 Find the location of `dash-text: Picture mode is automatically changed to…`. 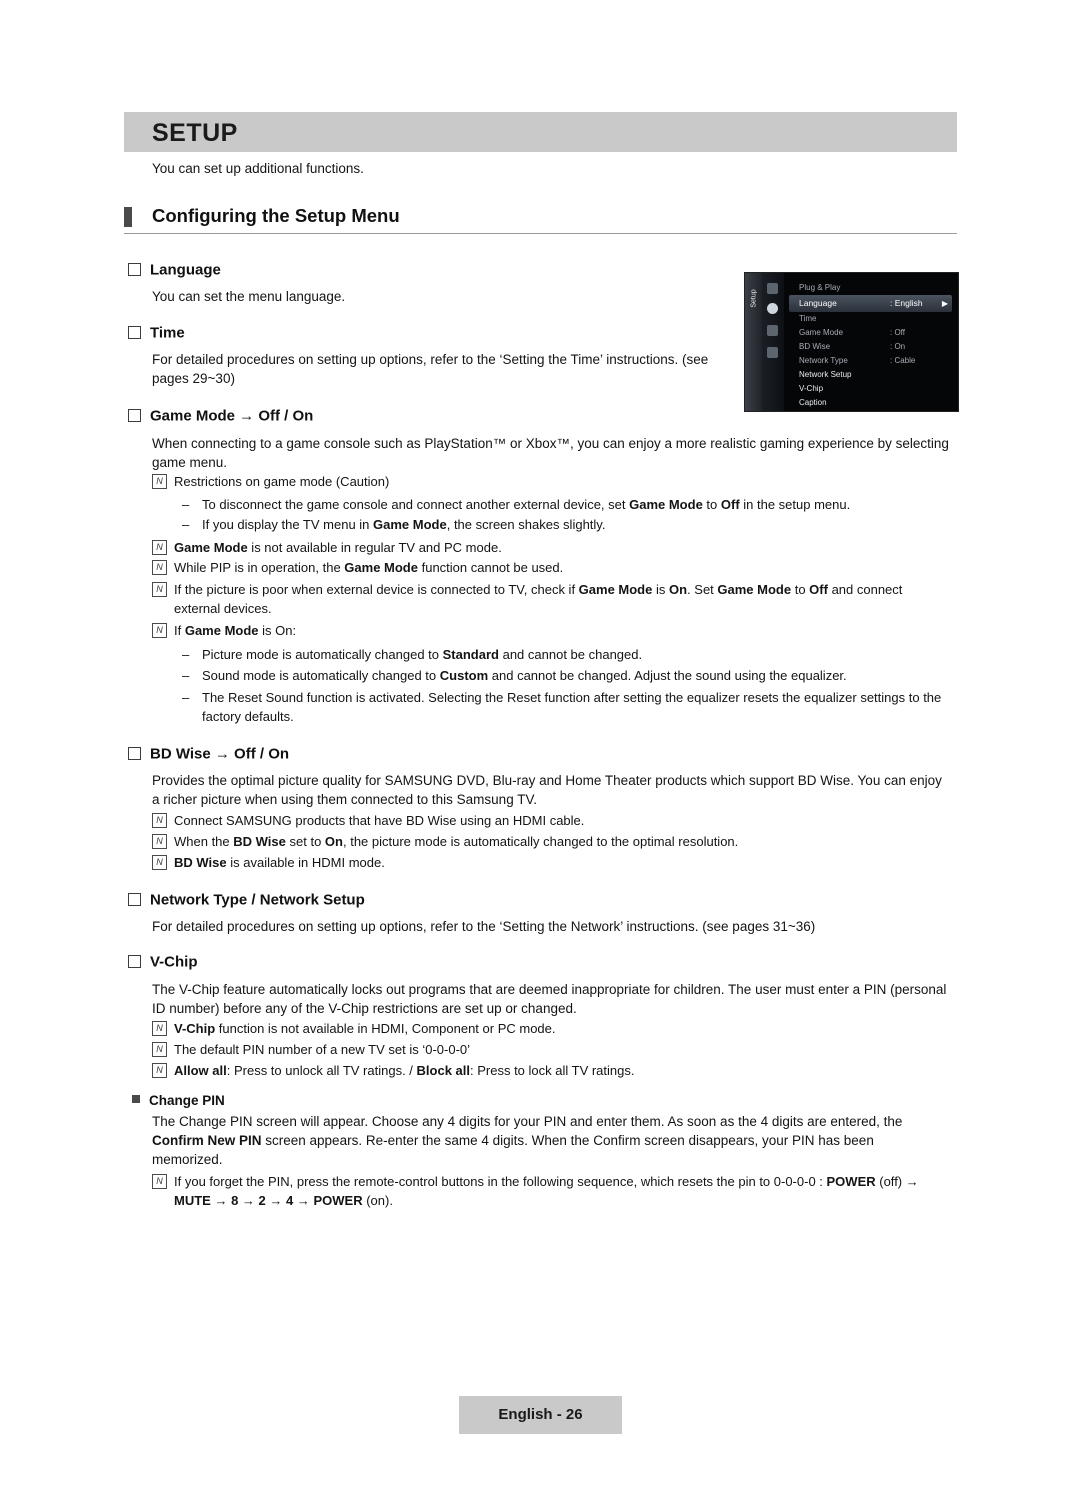

dash-text: Picture mode is automatically changed to… is located at coordinates (422, 654).